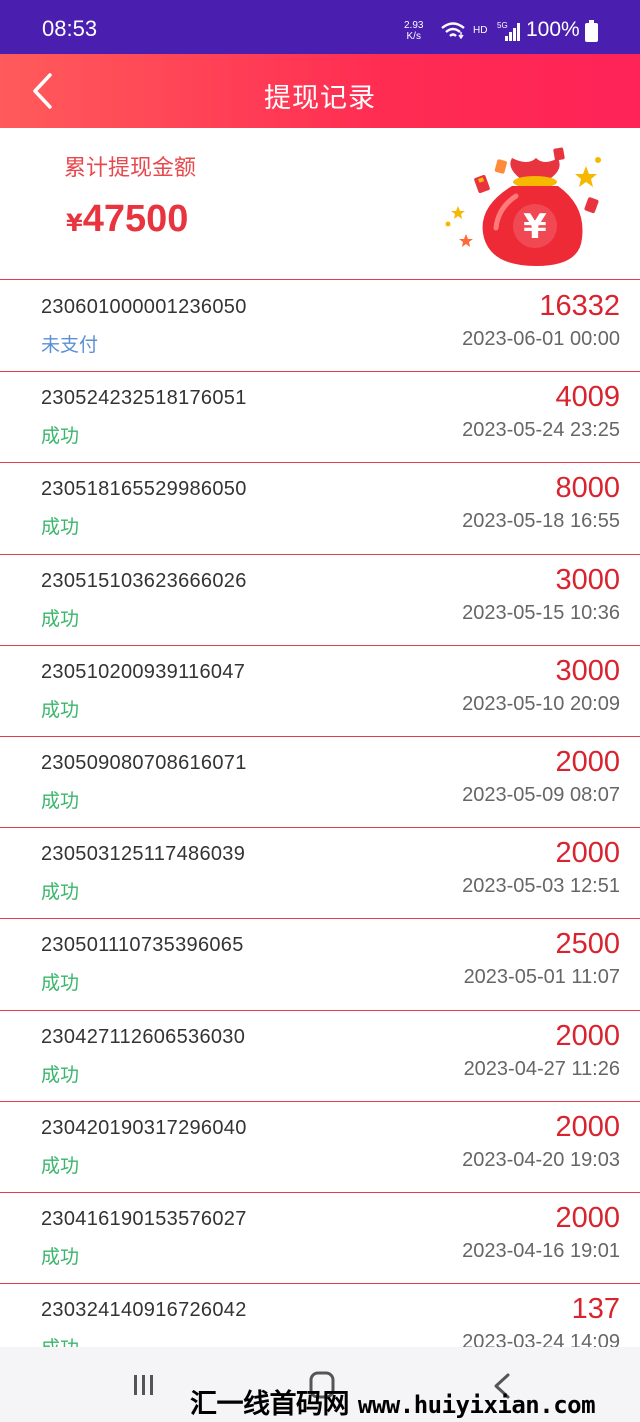 Image resolution: width=640 pixels, height=1422 pixels. What do you see at coordinates (453, 31) in the screenshot?
I see `wifi-icon` at bounding box center [453, 31].